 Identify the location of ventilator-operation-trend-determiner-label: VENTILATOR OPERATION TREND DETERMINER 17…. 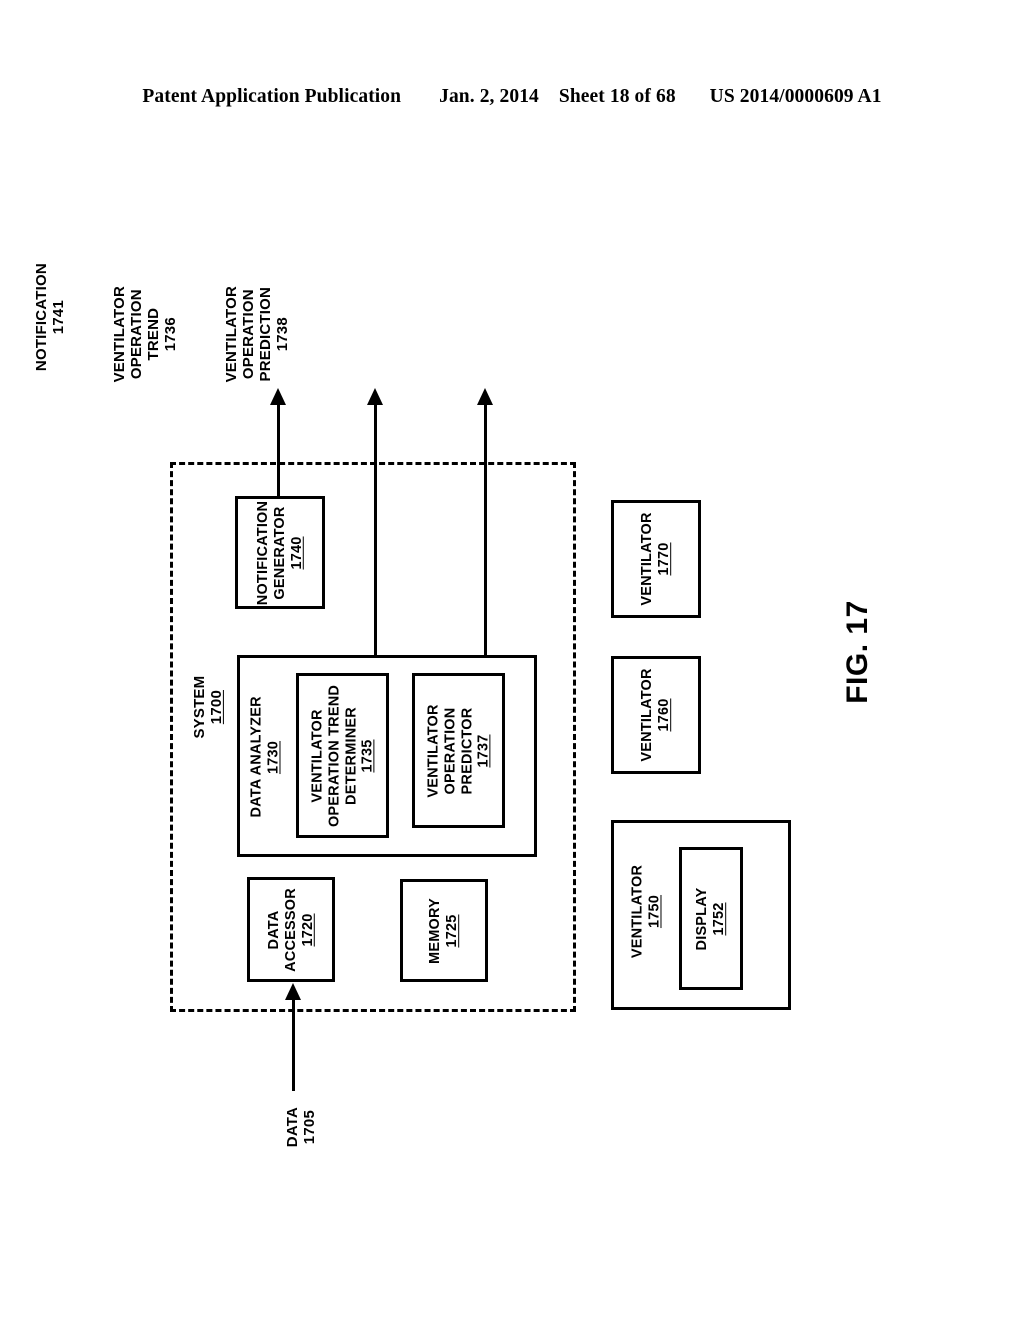
(342, 755).